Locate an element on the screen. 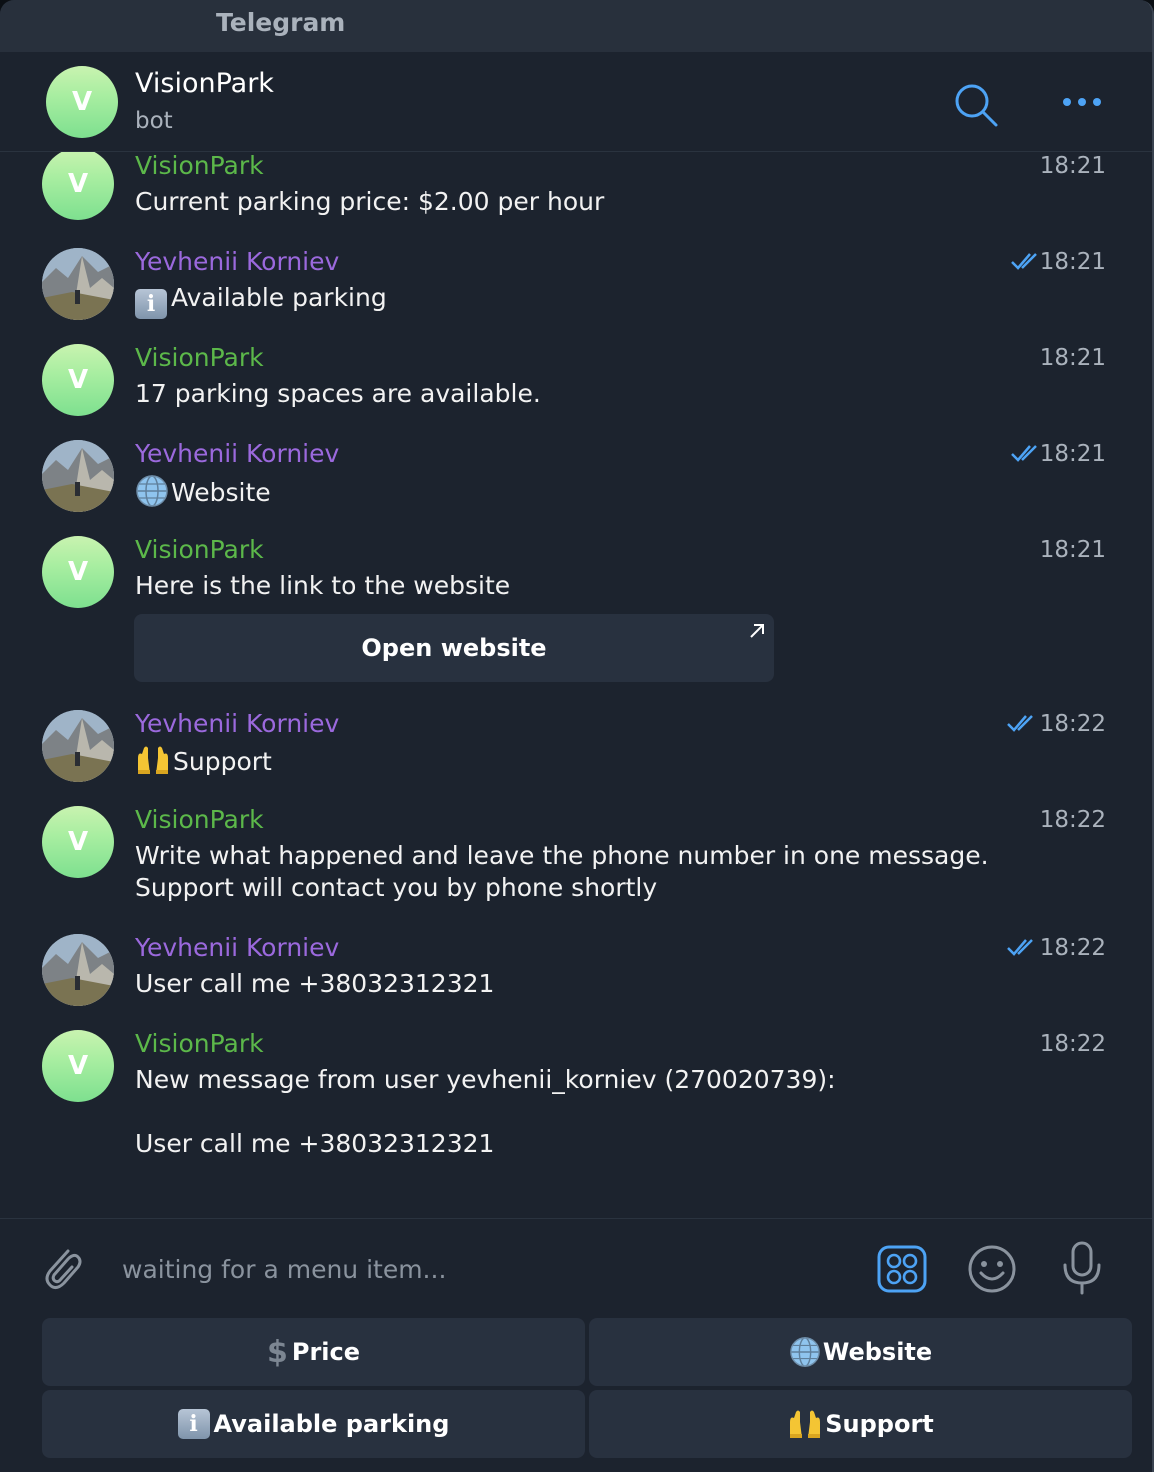 This screenshot has width=1154, height=1472. message-text-label: Available parking is located at coordinates (279, 297).